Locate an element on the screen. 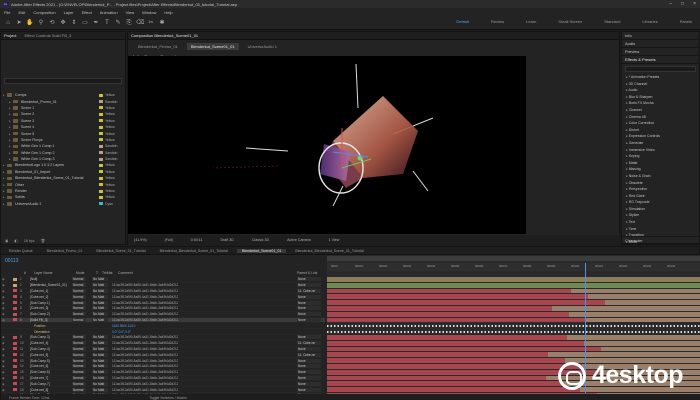 The image size is (700, 400). close-icon: × is located at coordinates (694, 4).